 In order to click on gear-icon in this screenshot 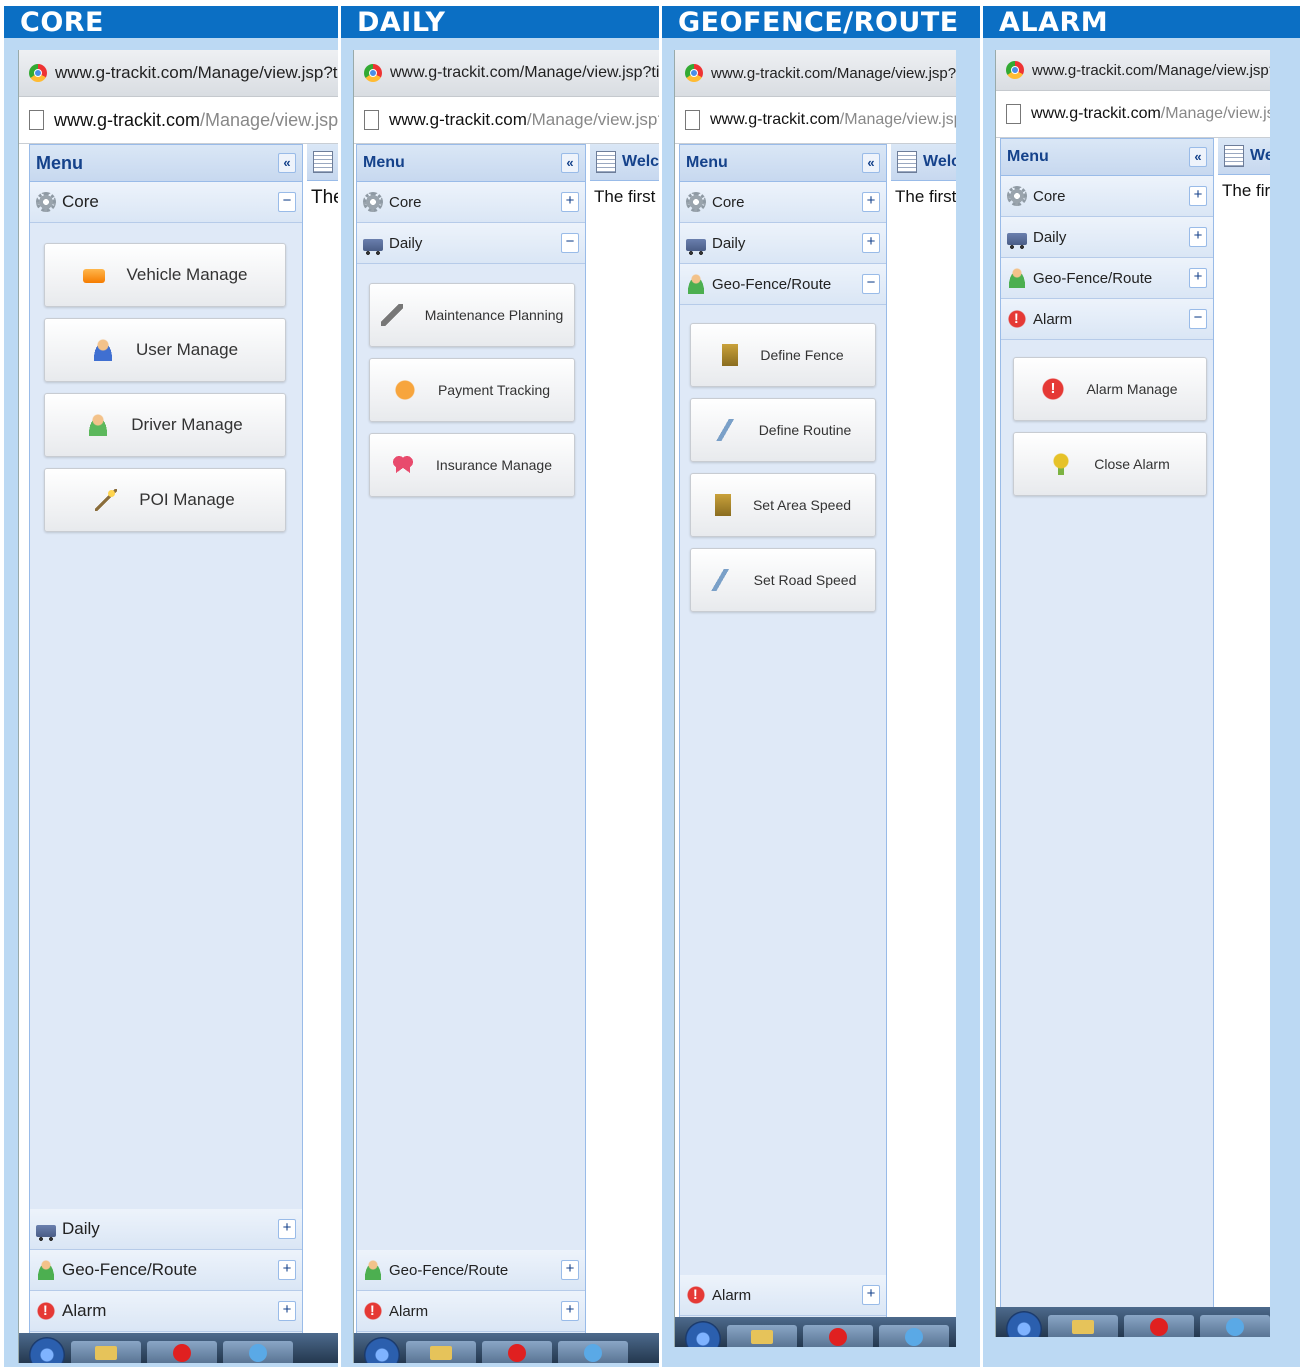, I will do `click(46, 202)`.